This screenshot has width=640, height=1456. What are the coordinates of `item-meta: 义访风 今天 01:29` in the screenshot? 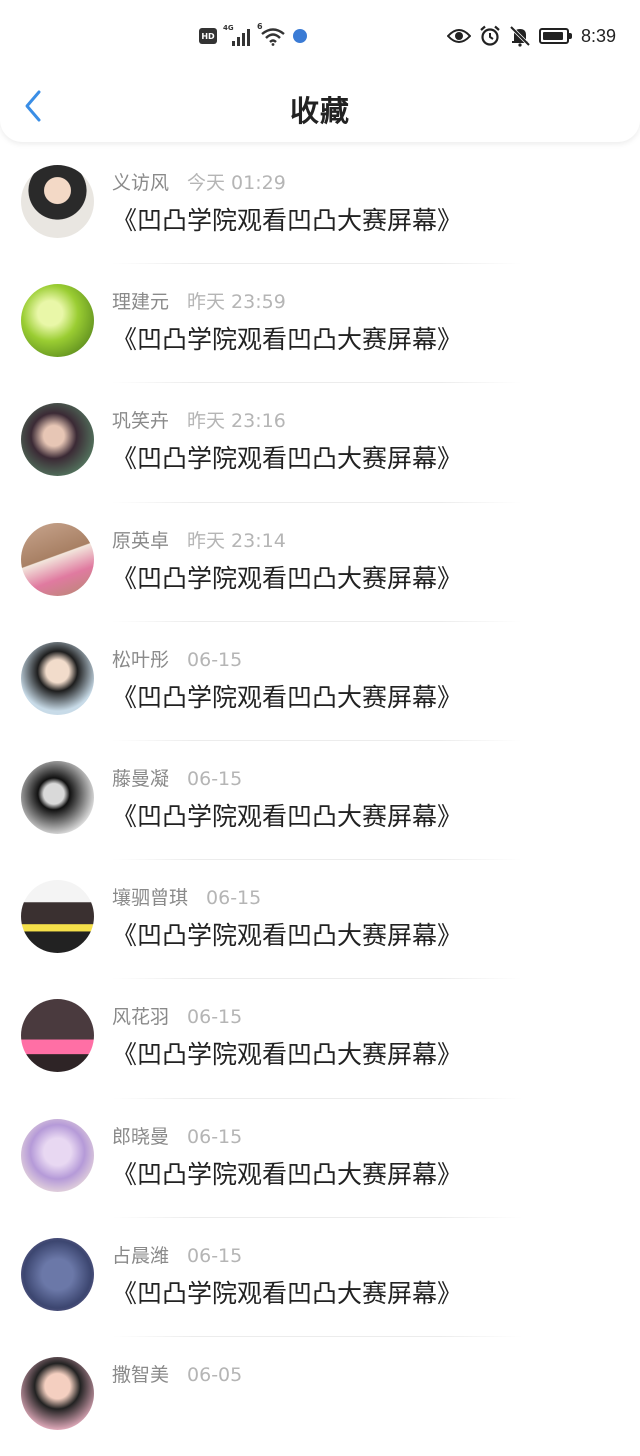 It's located at (199, 183).